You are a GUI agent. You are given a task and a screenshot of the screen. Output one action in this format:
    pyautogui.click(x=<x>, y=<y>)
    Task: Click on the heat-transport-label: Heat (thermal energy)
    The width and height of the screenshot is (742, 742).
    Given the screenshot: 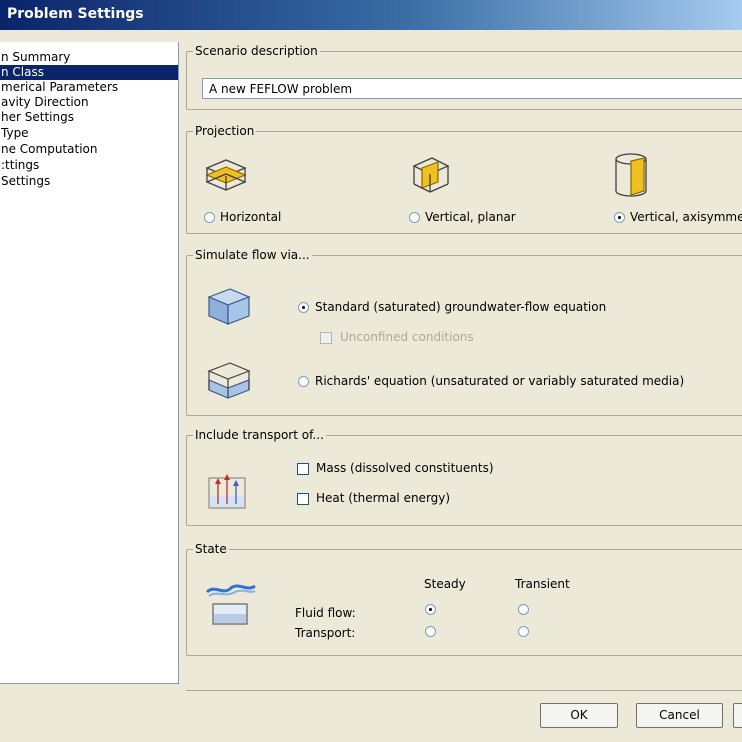 What is the action you would take?
    pyautogui.click(x=383, y=498)
    